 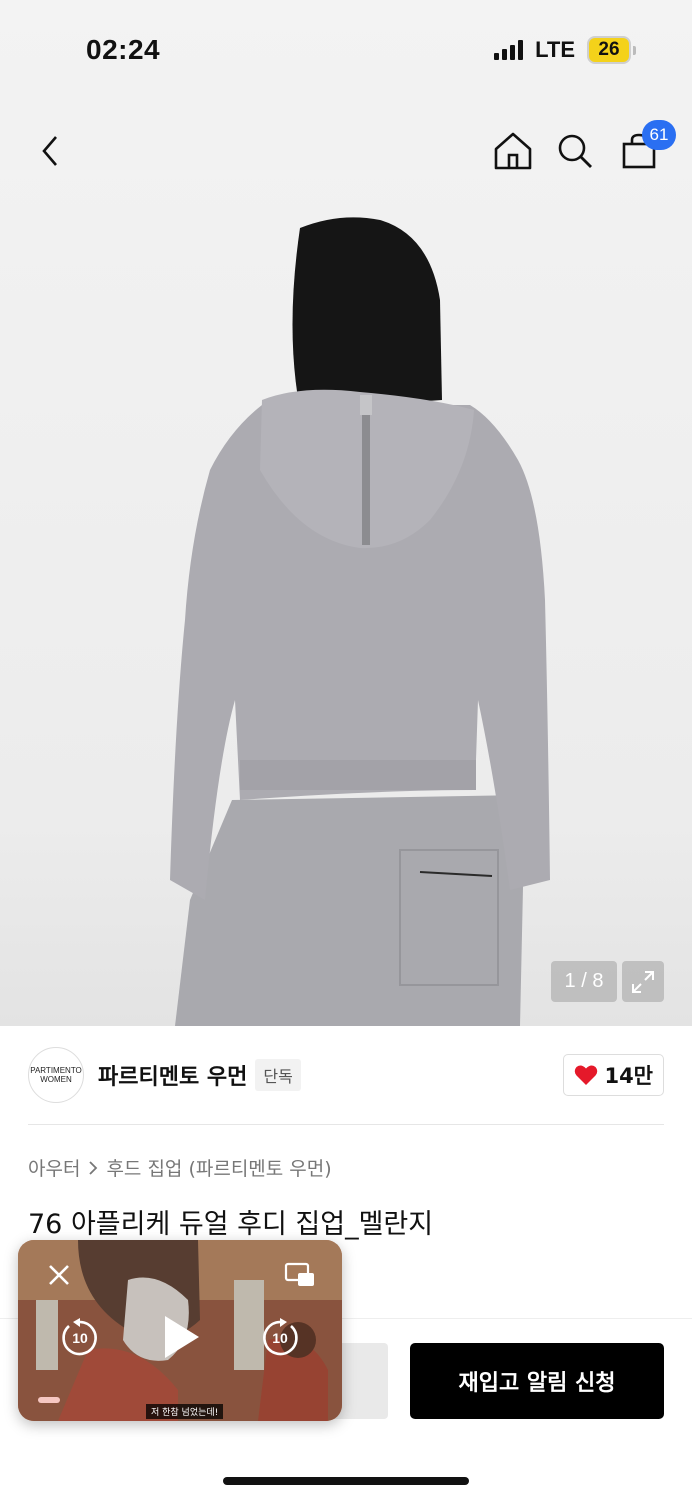 I want to click on play-button, so click(x=181, y=1337).